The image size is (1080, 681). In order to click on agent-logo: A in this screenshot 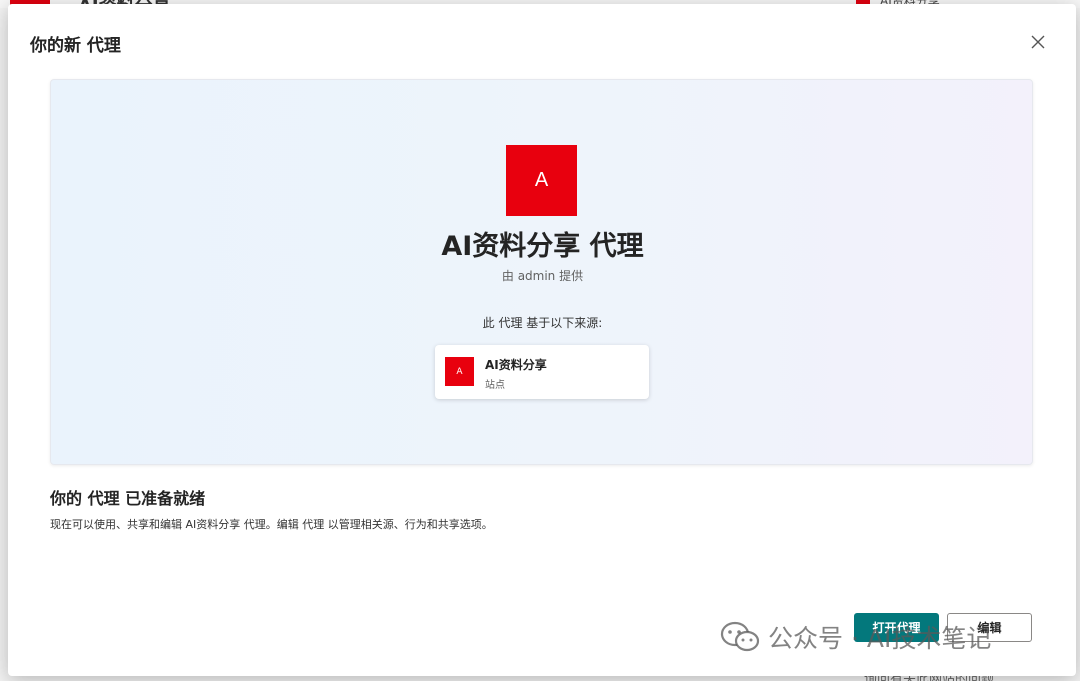, I will do `click(541, 180)`.